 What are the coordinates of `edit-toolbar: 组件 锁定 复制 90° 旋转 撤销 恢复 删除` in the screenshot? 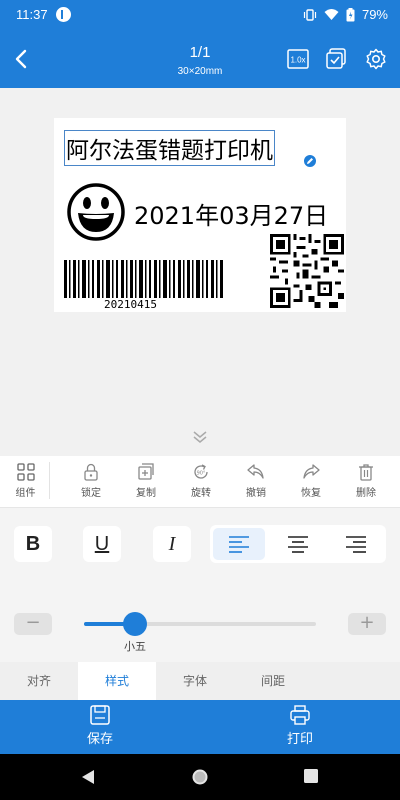 It's located at (200, 482).